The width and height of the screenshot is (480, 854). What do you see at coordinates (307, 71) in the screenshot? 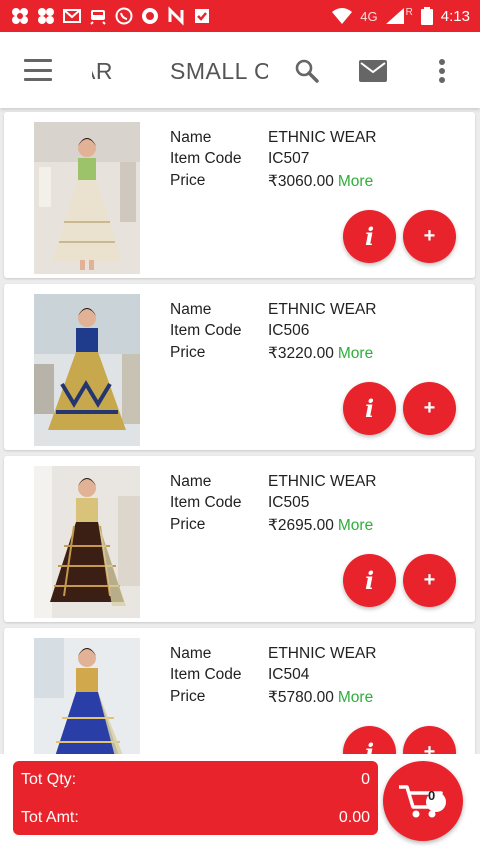
I see `search-icon` at bounding box center [307, 71].